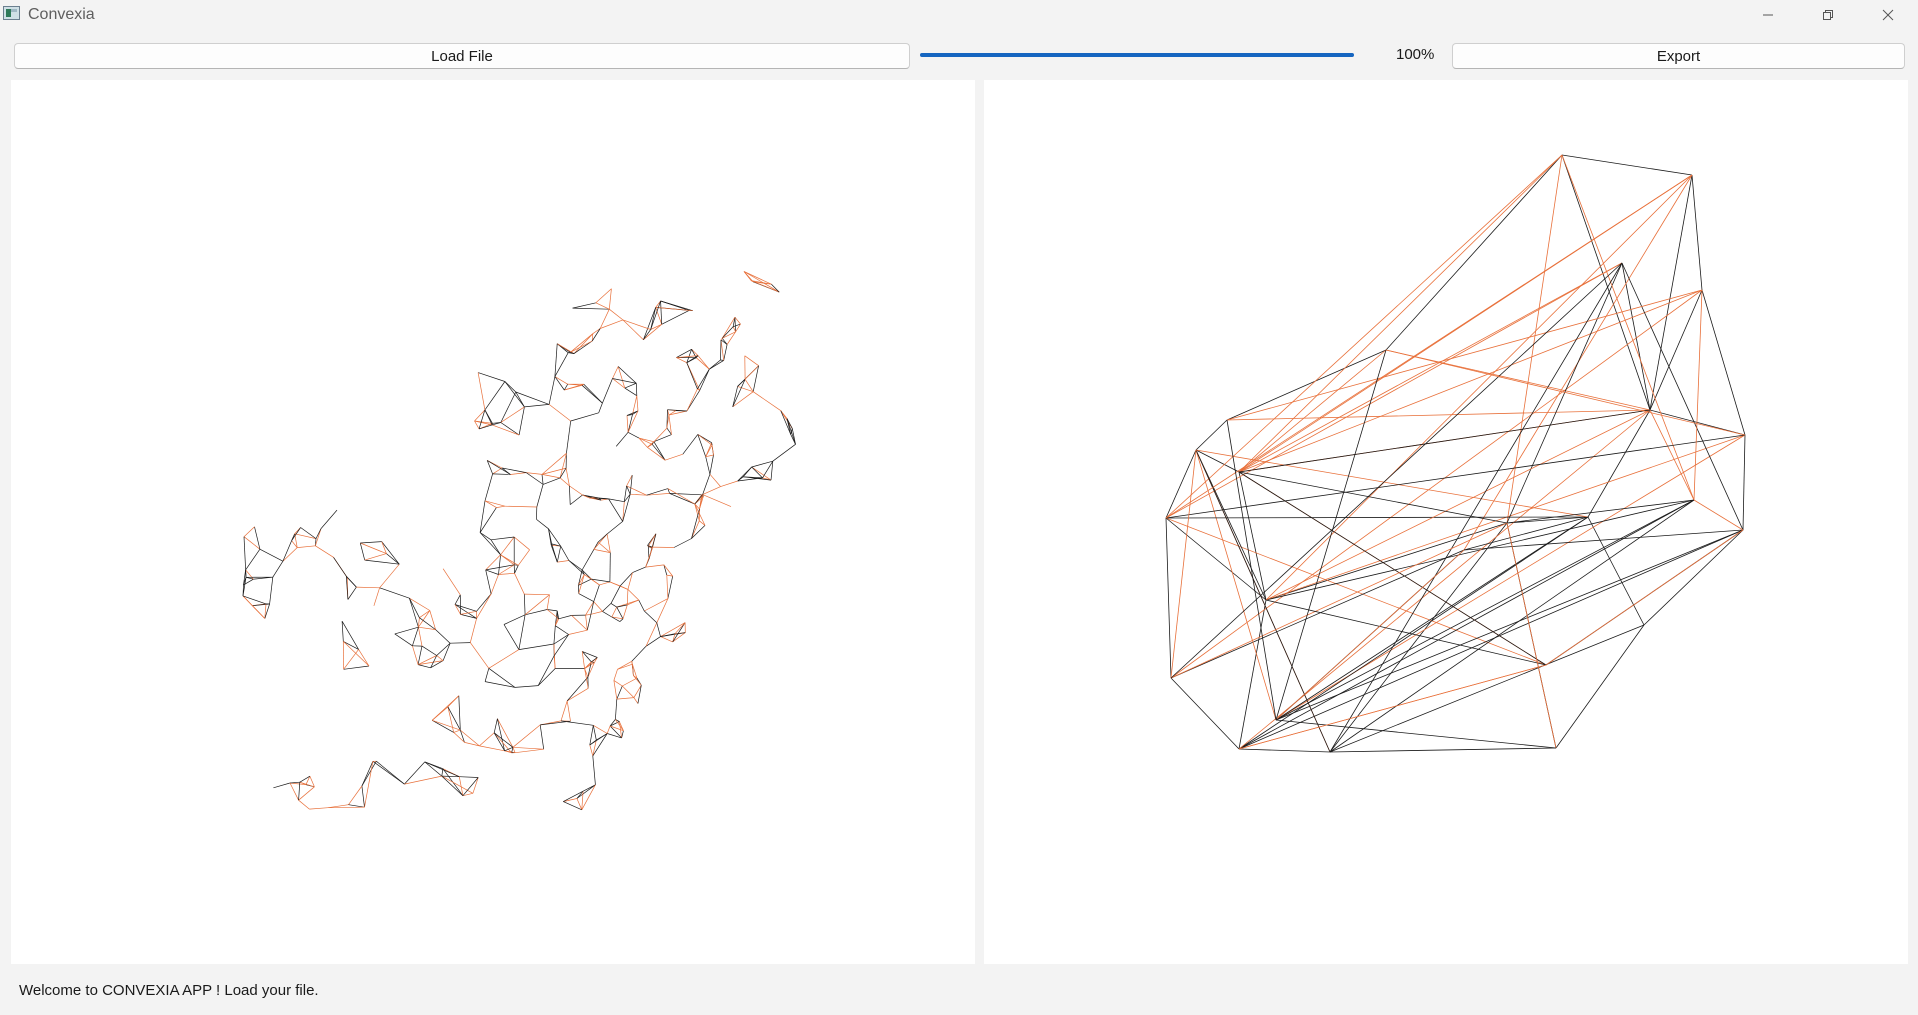  What do you see at coordinates (1678, 56) in the screenshot?
I see `export-button: Export` at bounding box center [1678, 56].